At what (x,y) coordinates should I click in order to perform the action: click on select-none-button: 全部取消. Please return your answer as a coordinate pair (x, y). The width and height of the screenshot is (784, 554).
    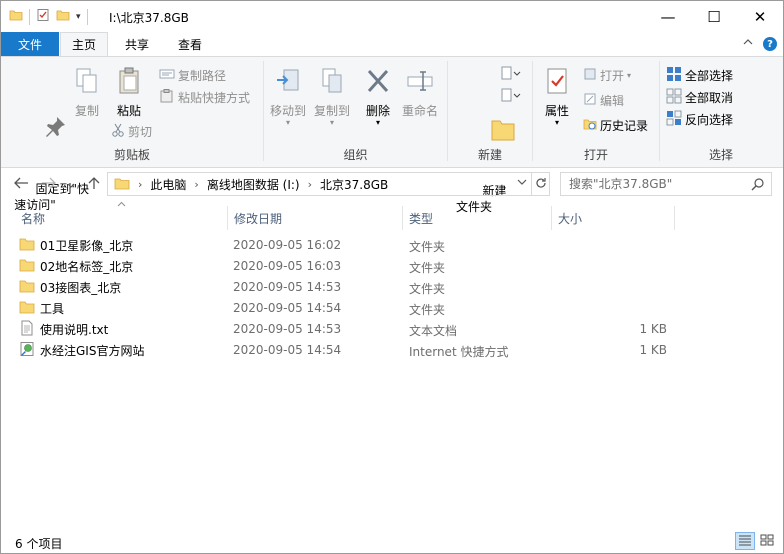
    Looking at the image, I should click on (699, 97).